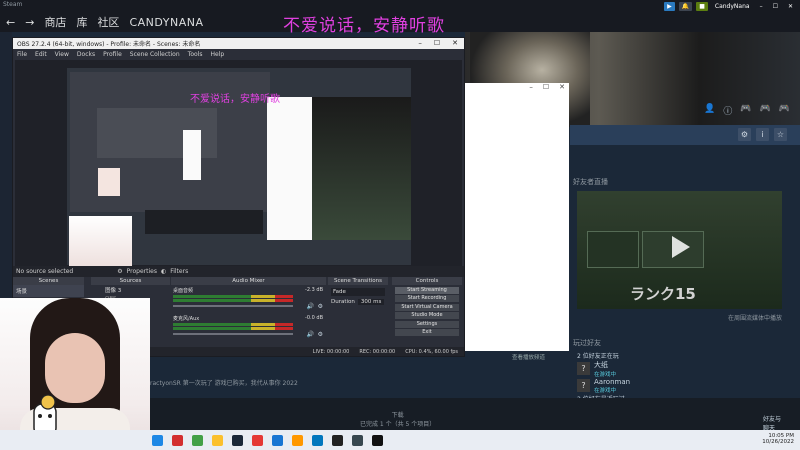 The height and width of the screenshot is (450, 800). Describe the element at coordinates (590, 182) in the screenshot. I see `friend-streams-title: 好友者直播` at that location.